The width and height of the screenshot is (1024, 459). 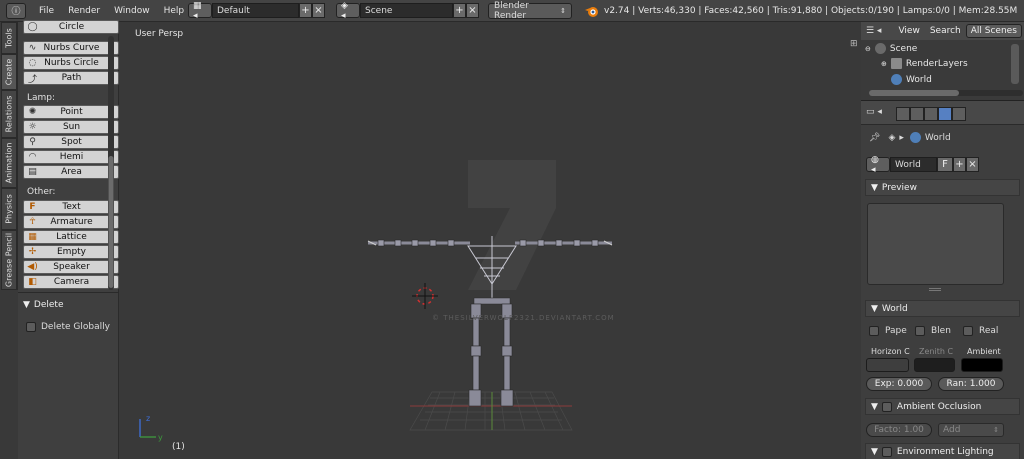 I want to click on tab-tools: Tools, so click(x=9, y=38).